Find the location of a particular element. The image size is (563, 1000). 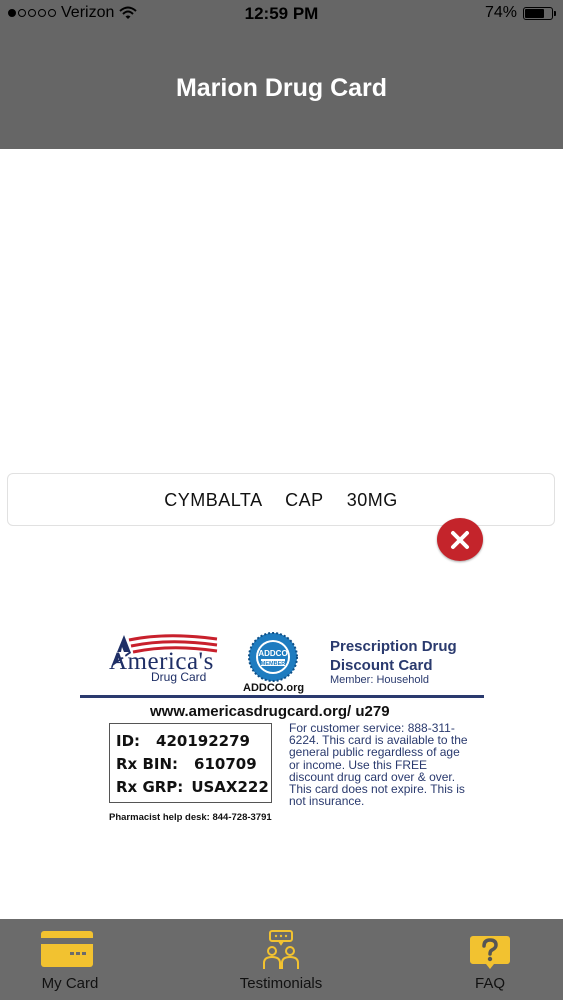

seal-text-top: ADDCO is located at coordinates (272, 653).